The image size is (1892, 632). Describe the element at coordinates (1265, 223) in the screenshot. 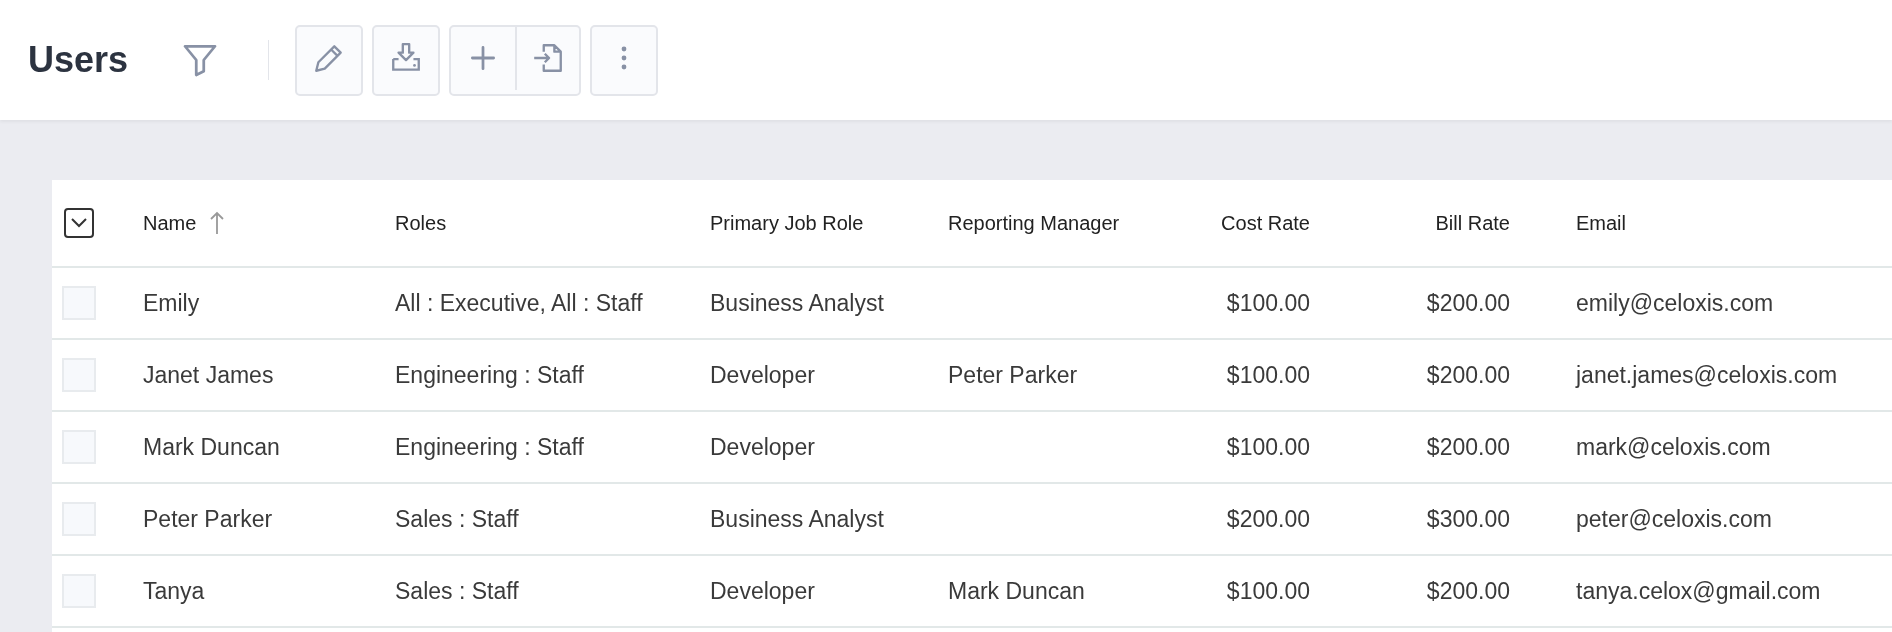

I see `column-header: Cost Rate` at that location.